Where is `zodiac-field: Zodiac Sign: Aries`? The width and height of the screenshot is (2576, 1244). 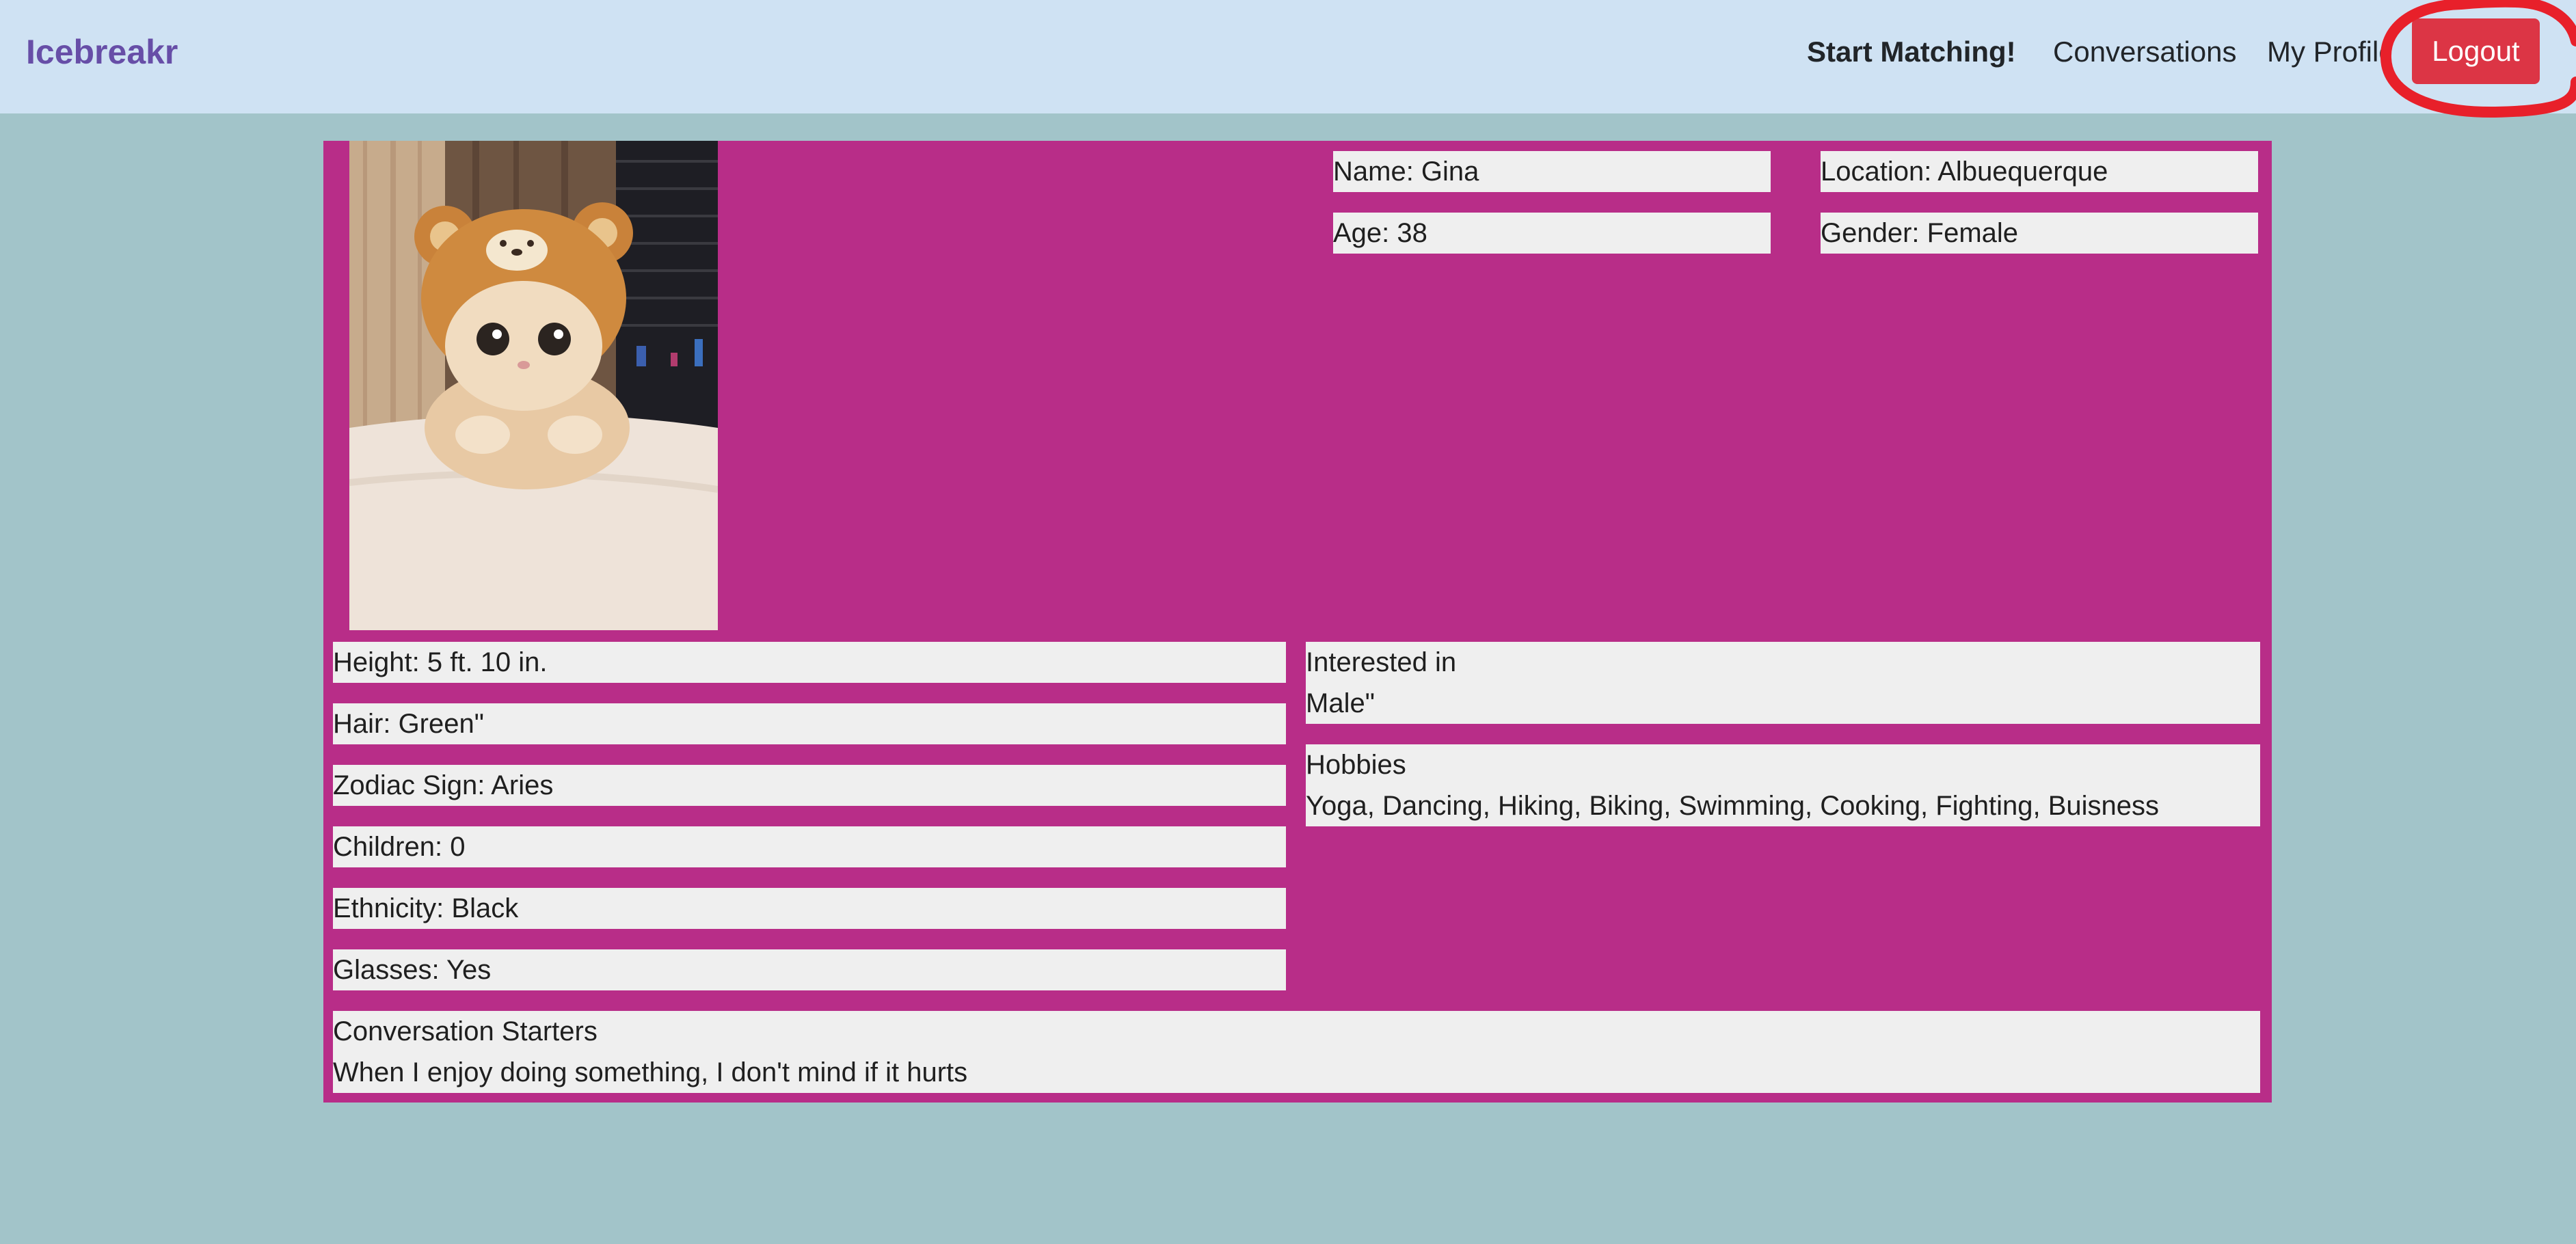 zodiac-field: Zodiac Sign: Aries is located at coordinates (809, 785).